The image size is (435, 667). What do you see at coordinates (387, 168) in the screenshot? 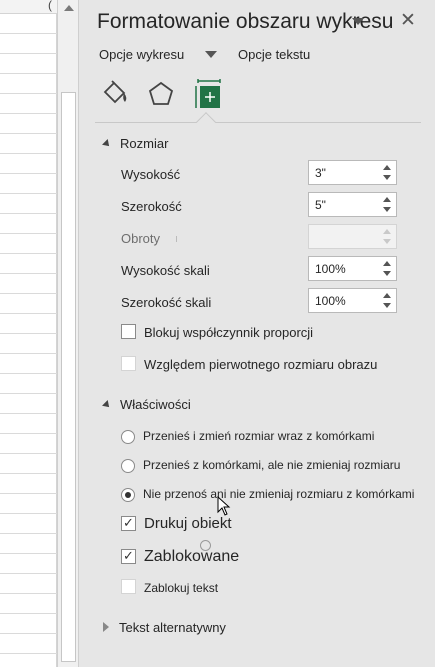
I see `height-increment-icon` at bounding box center [387, 168].